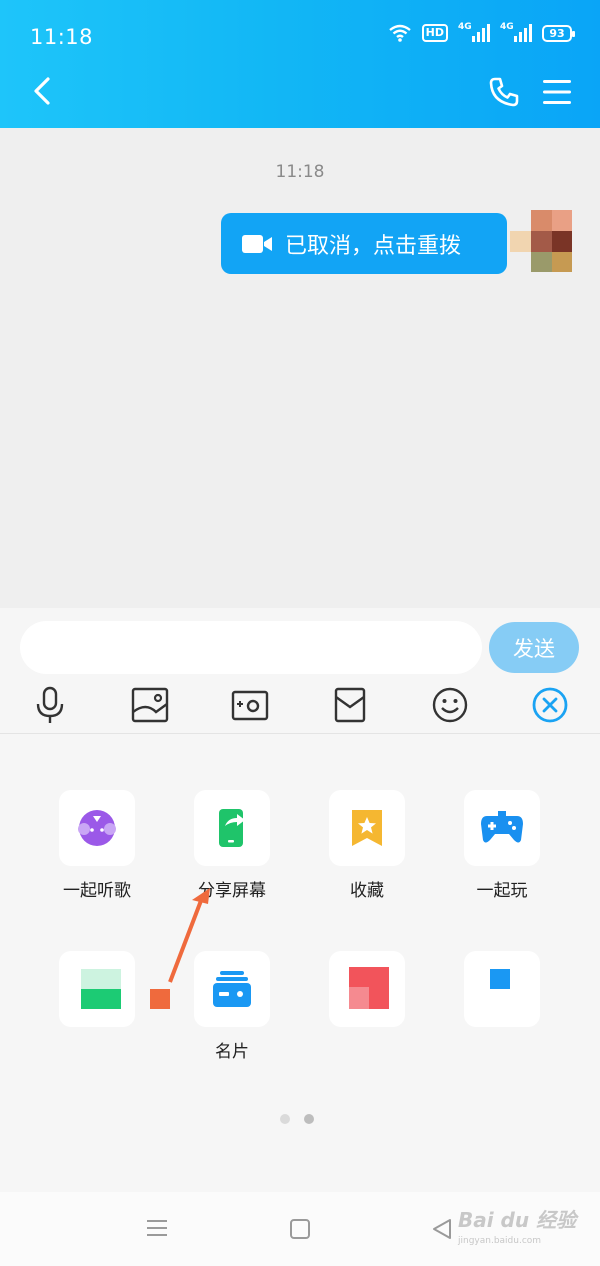 Image resolution: width=600 pixels, height=1266 pixels. What do you see at coordinates (180, 948) in the screenshot?
I see `annotation-arrow` at bounding box center [180, 948].